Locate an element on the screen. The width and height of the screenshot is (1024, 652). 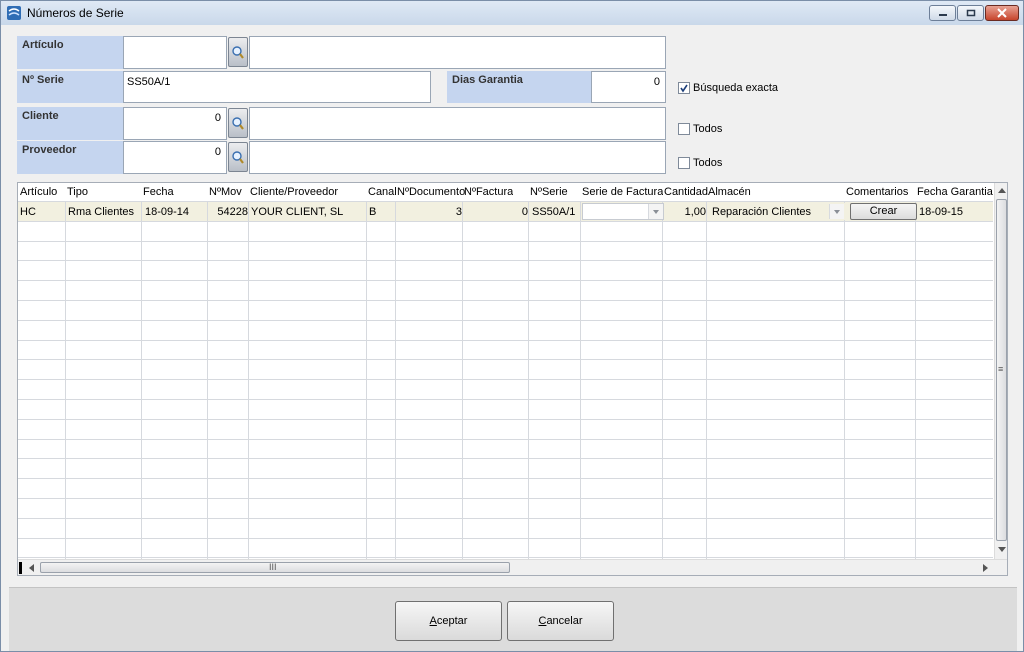
articulo-label: Artículo is located at coordinates (70, 52).